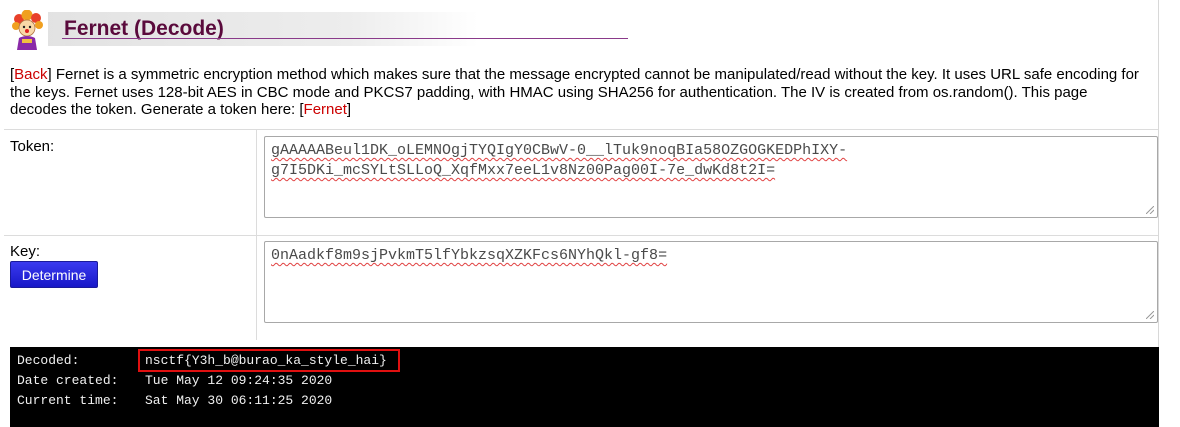  I want to click on decoded-line: Decoded: nsctf{Y3h_b@burao_ka_style_hai}, so click(202, 361).